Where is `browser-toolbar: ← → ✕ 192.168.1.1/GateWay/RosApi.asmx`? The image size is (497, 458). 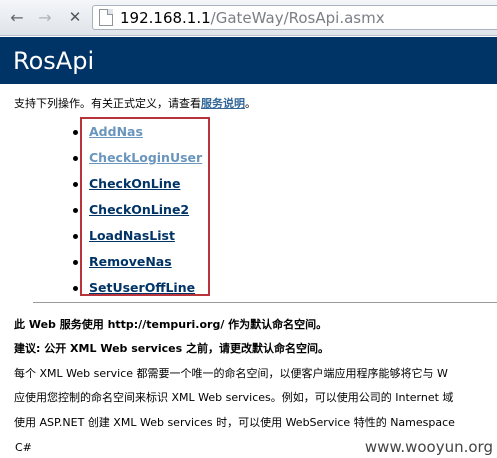
browser-toolbar: ← → ✕ 192.168.1.1/GateWay/RosApi.asmx is located at coordinates (248, 18).